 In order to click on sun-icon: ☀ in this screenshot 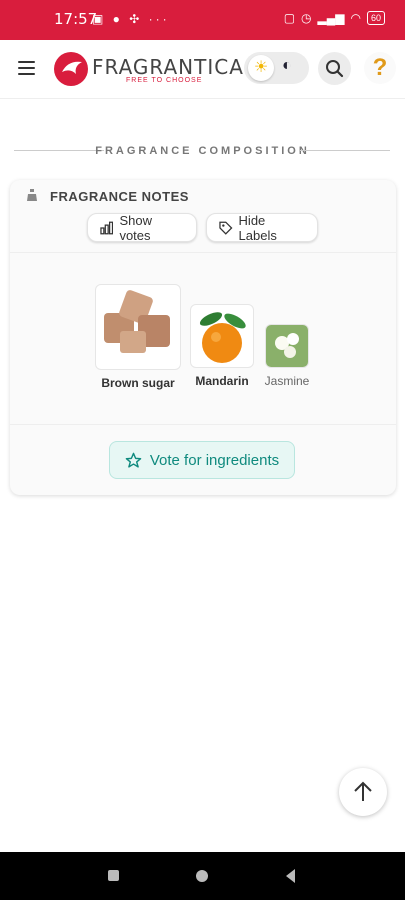, I will do `click(261, 68)`.